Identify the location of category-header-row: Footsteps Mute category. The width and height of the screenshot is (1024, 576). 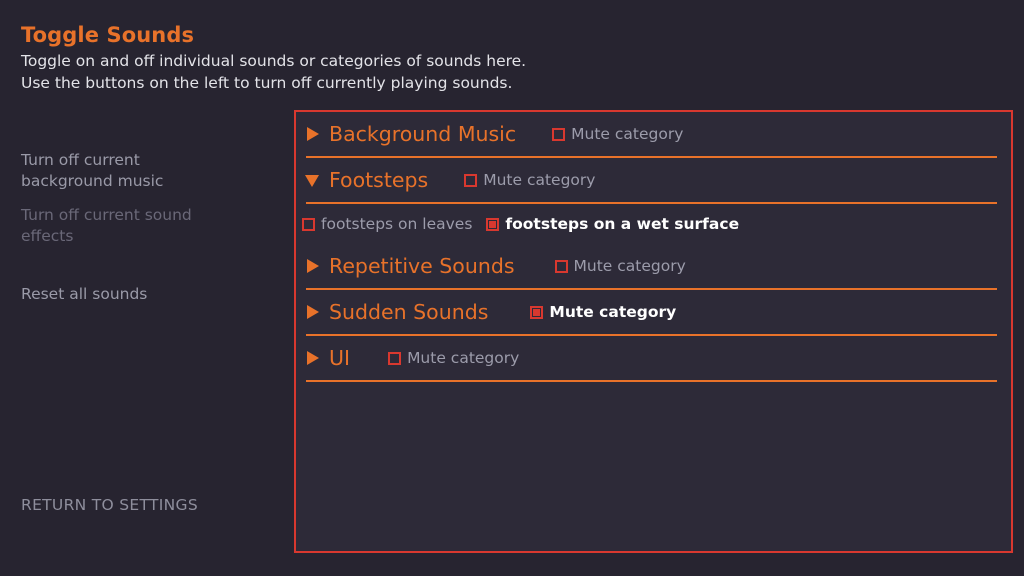
(653, 180).